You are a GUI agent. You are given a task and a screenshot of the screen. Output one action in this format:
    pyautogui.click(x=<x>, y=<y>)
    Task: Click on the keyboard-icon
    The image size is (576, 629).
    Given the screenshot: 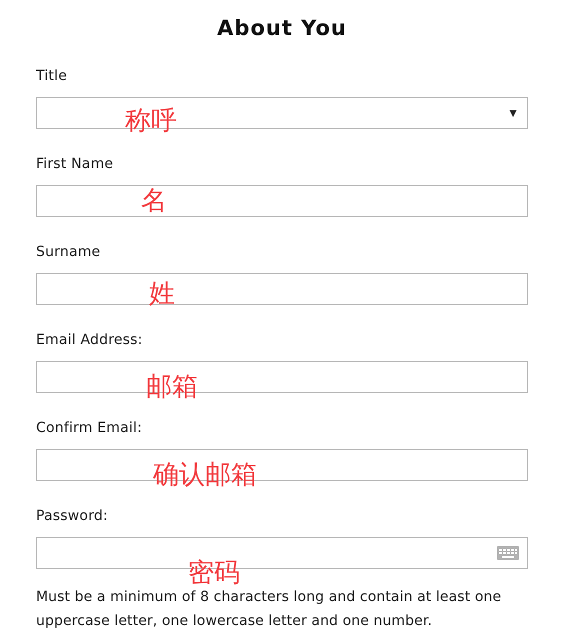 What is the action you would take?
    pyautogui.click(x=508, y=553)
    